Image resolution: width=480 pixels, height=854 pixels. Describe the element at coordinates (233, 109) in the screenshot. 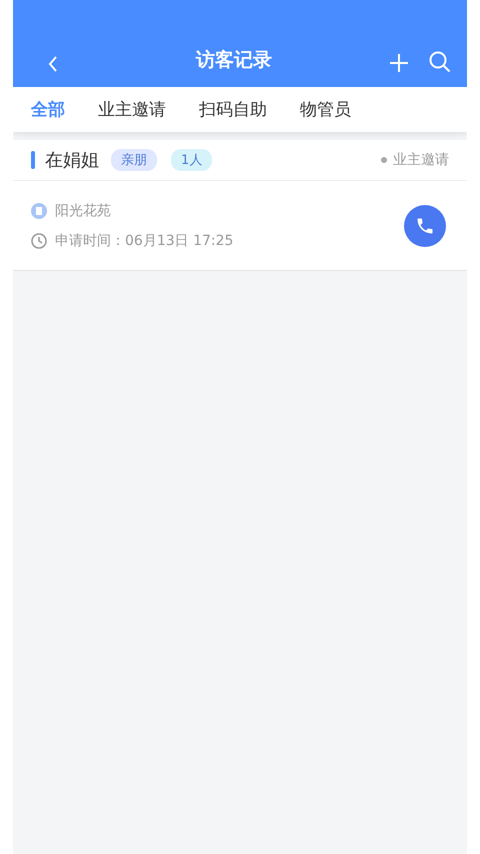

I see `filter-tab: 扫码自助` at that location.